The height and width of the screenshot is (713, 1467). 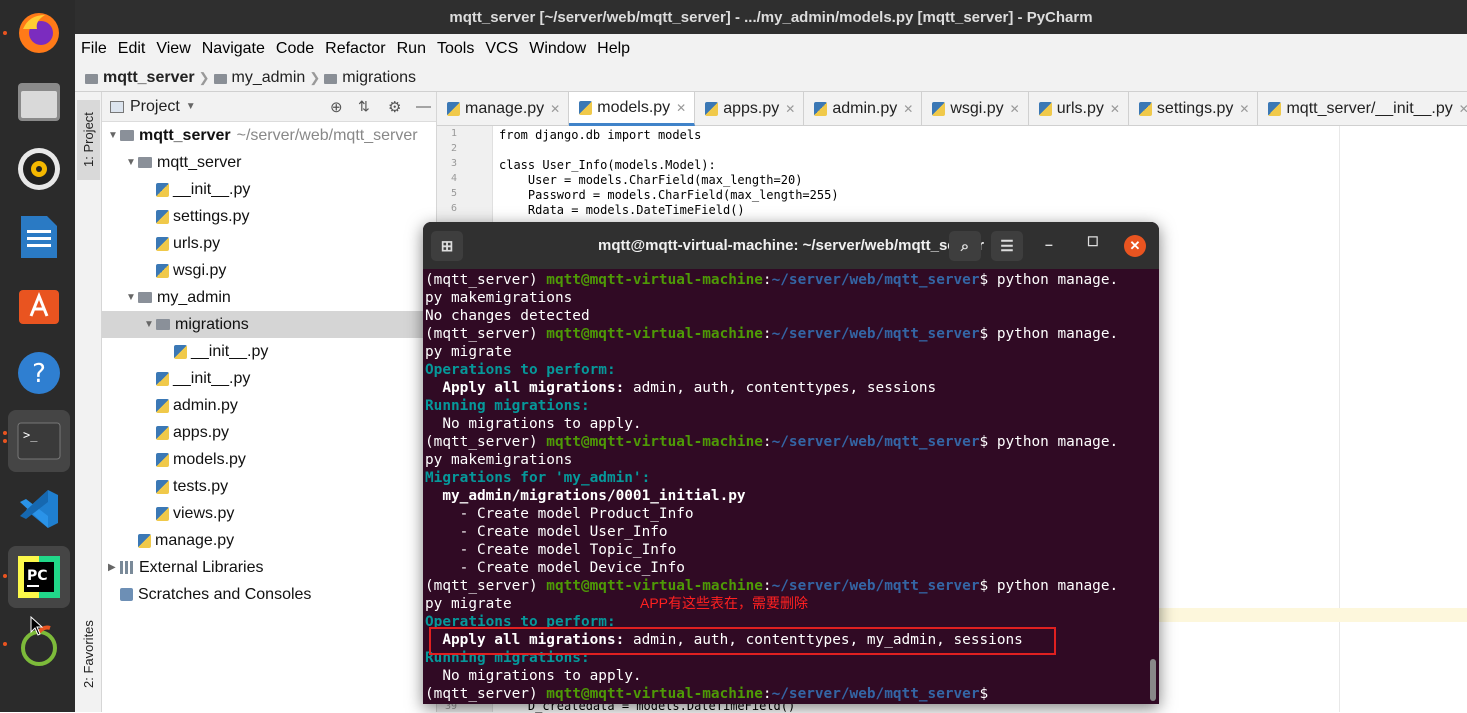 I want to click on dropdown-arrow-icon: ▼, so click(x=191, y=106).